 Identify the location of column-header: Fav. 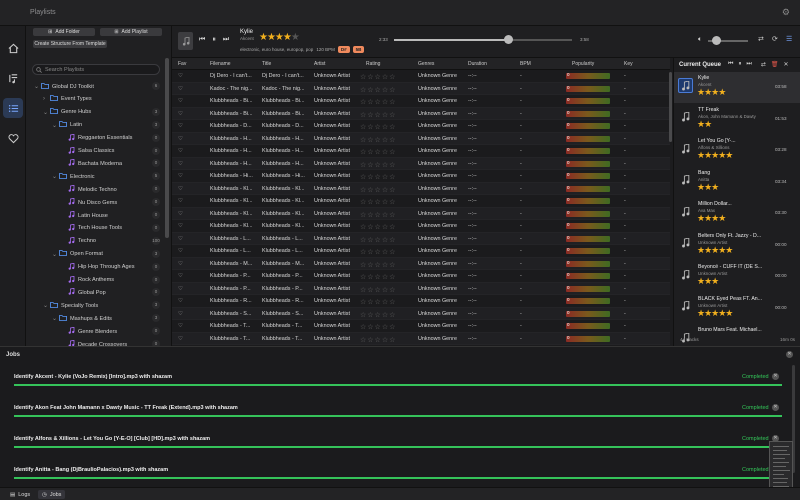
(182, 64).